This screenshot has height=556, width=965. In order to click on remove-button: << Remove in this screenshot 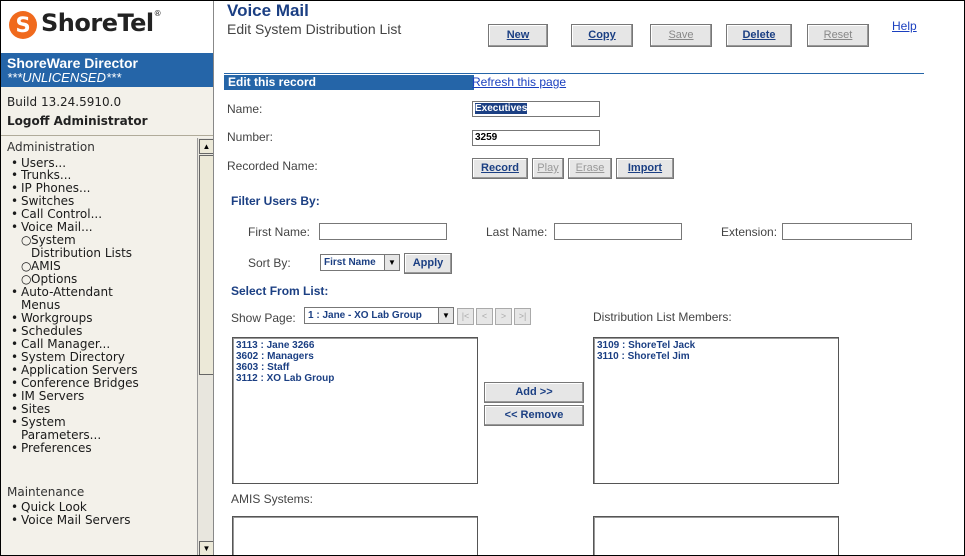, I will do `click(534, 415)`.